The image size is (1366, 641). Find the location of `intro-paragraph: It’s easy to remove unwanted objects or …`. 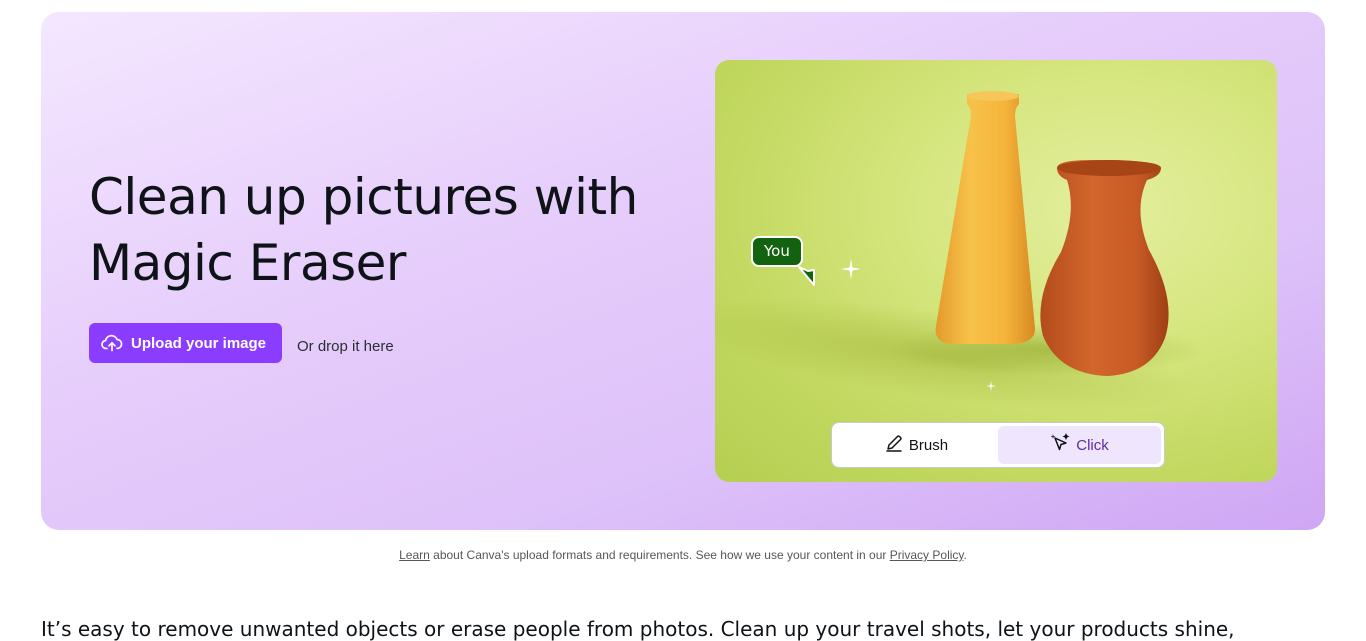

intro-paragraph: It’s easy to remove unwanted objects or … is located at coordinates (638, 629).